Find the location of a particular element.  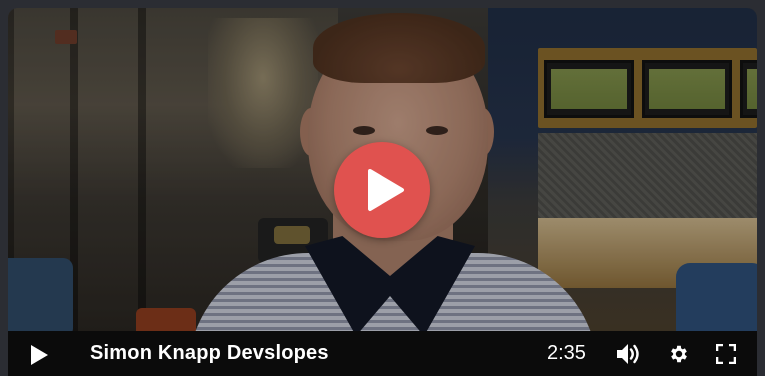

play-circle-icon is located at coordinates (386, 190).